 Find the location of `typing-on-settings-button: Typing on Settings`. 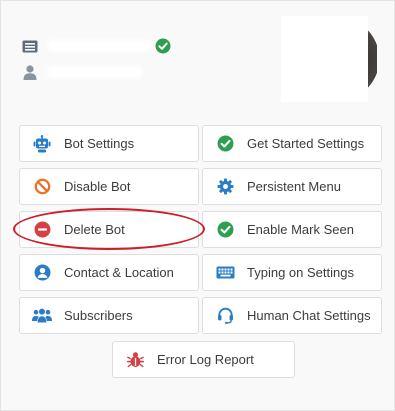

typing-on-settings-button: Typing on Settings is located at coordinates (292, 272).